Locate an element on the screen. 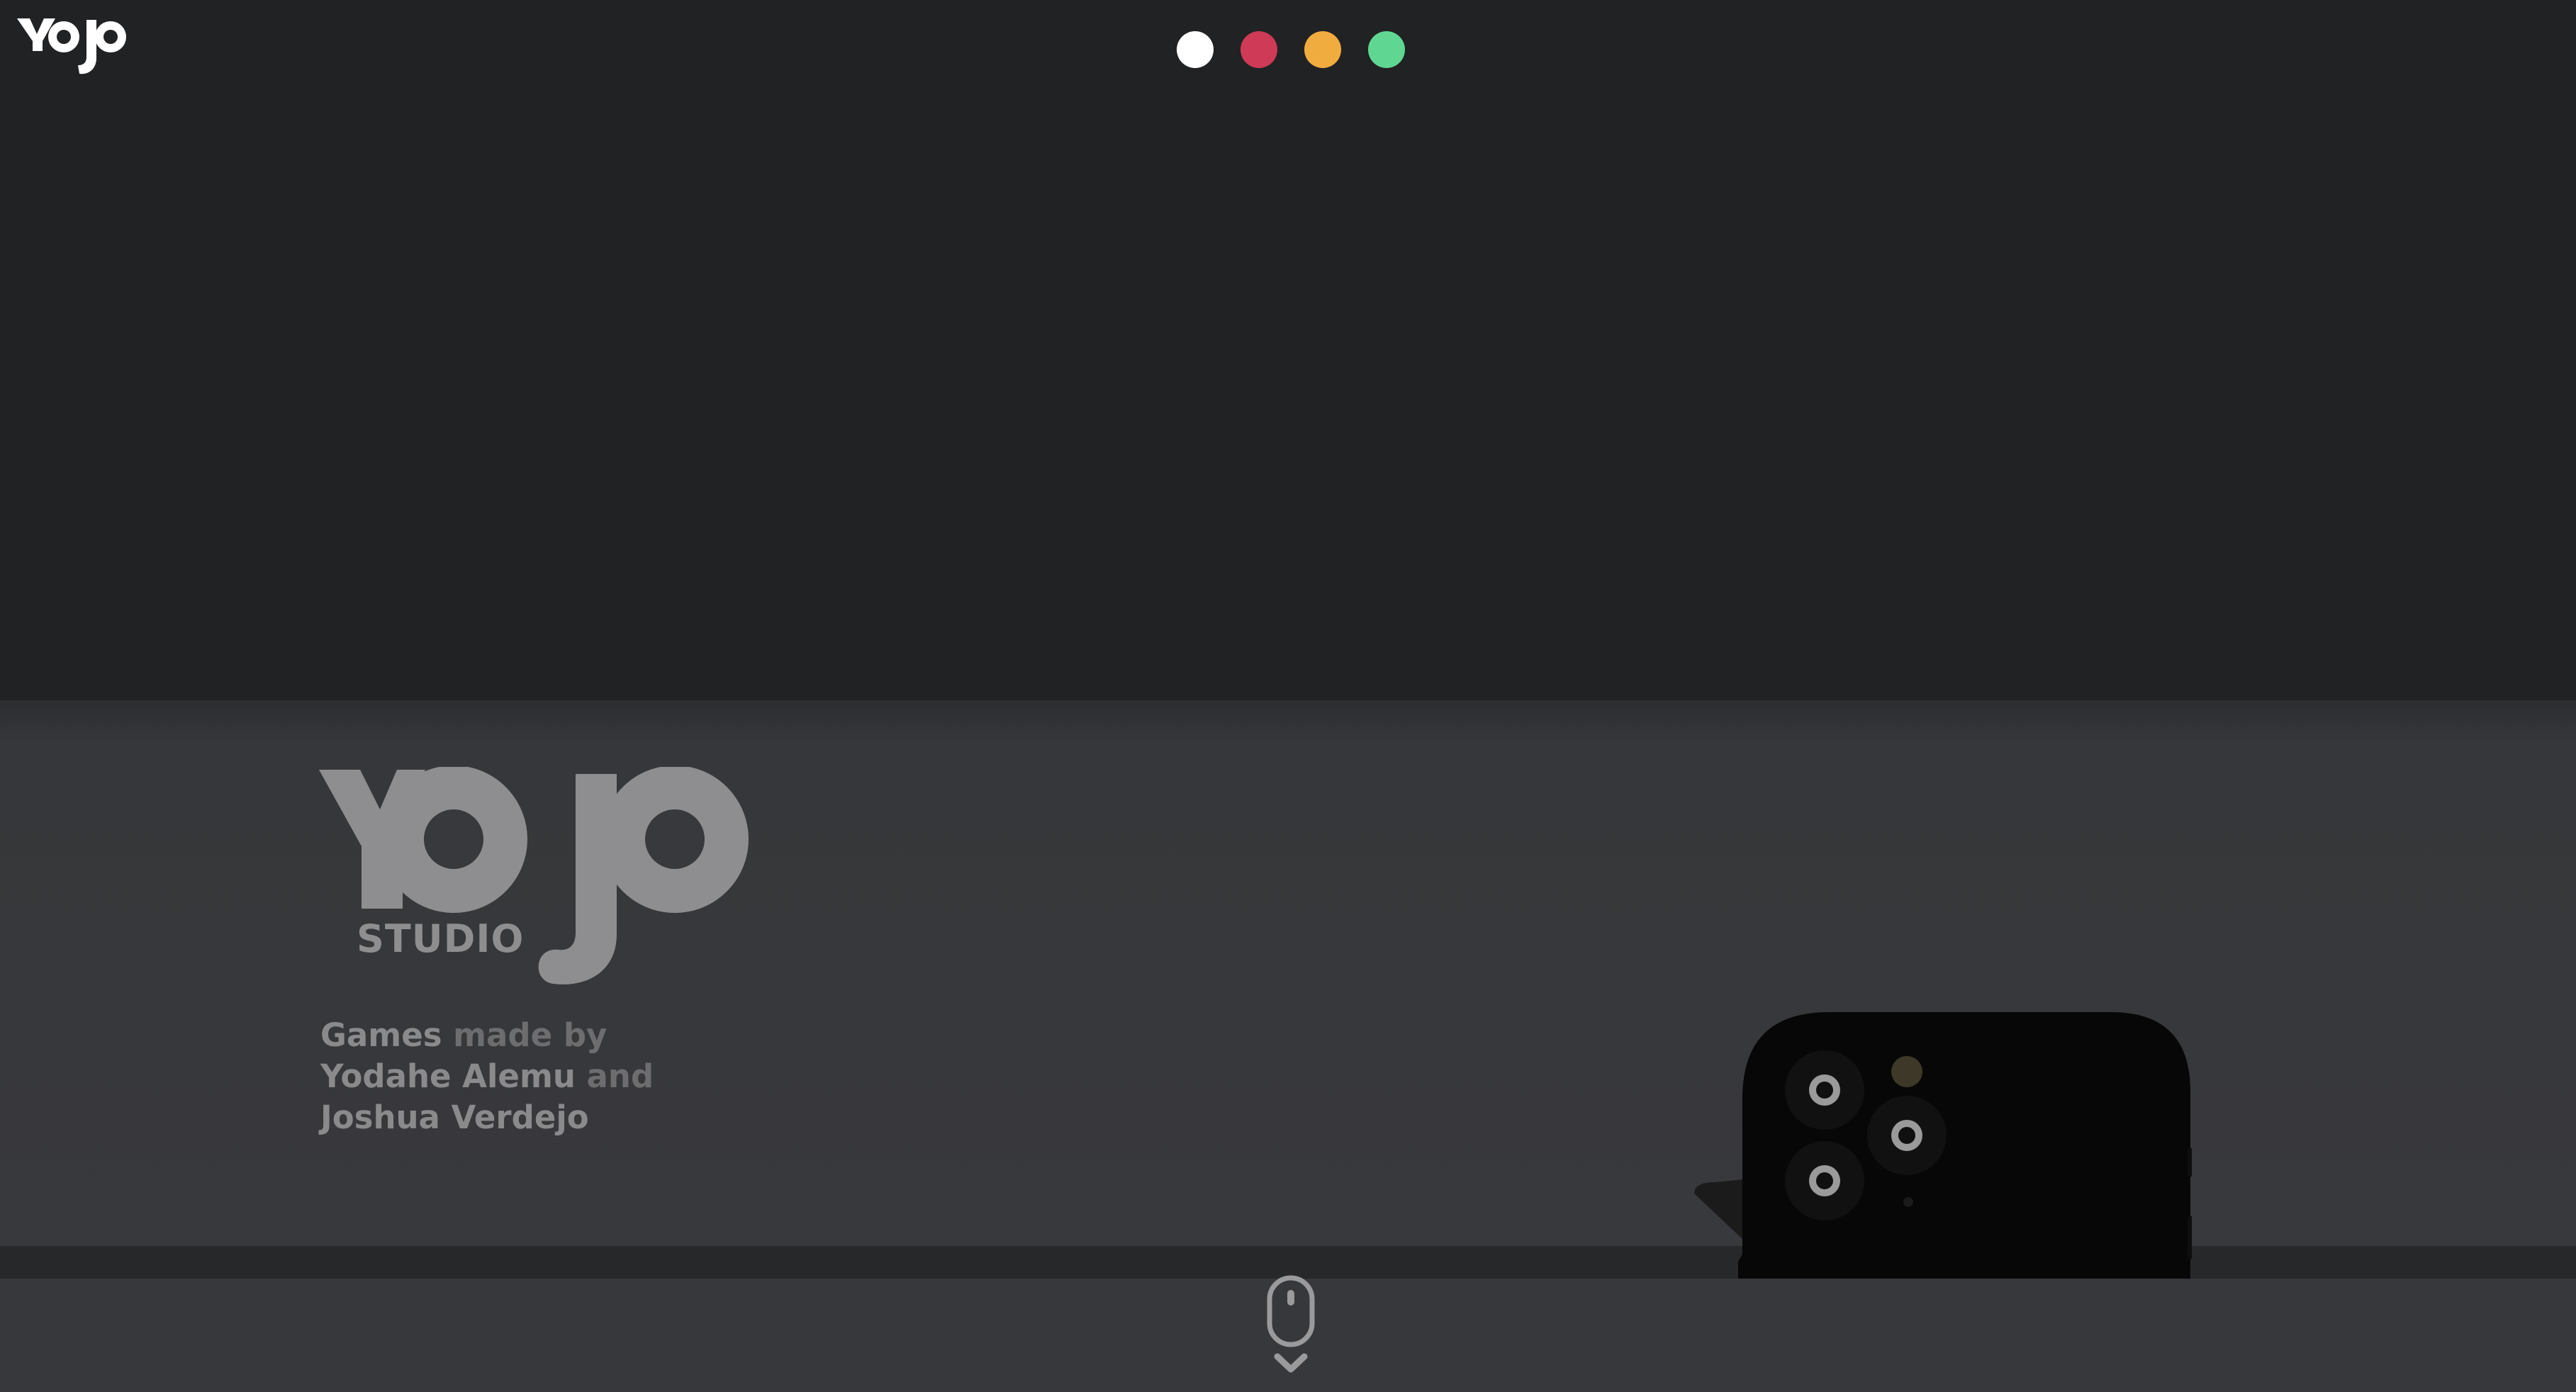 The width and height of the screenshot is (2576, 1392). studio-label: STUDIO is located at coordinates (441, 939).